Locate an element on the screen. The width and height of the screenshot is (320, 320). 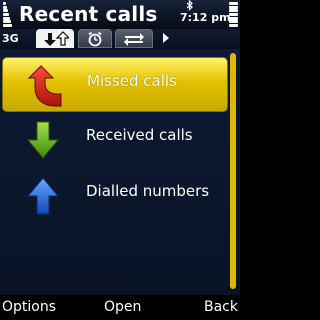
tab-bar: 3G is located at coordinates (120, 39).